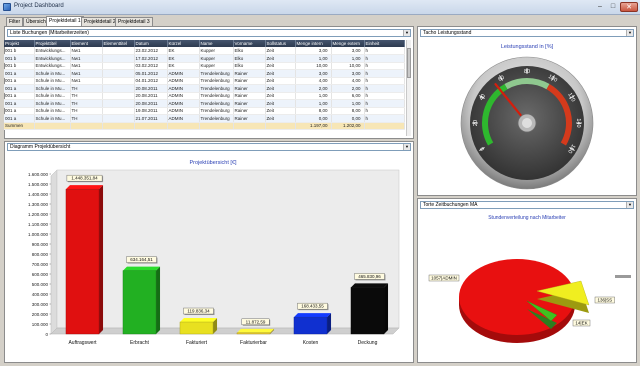  Describe the element at coordinates (613, 7) in the screenshot. I see `maximize-icon: □` at that location.